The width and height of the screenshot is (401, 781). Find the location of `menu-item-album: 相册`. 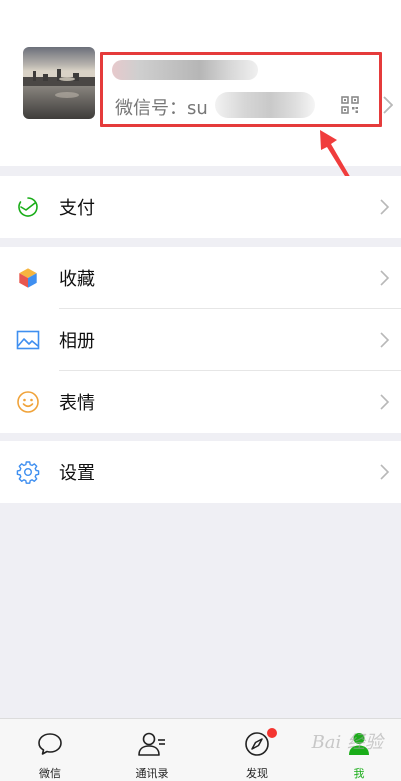

menu-item-album: 相册 is located at coordinates (200, 340).